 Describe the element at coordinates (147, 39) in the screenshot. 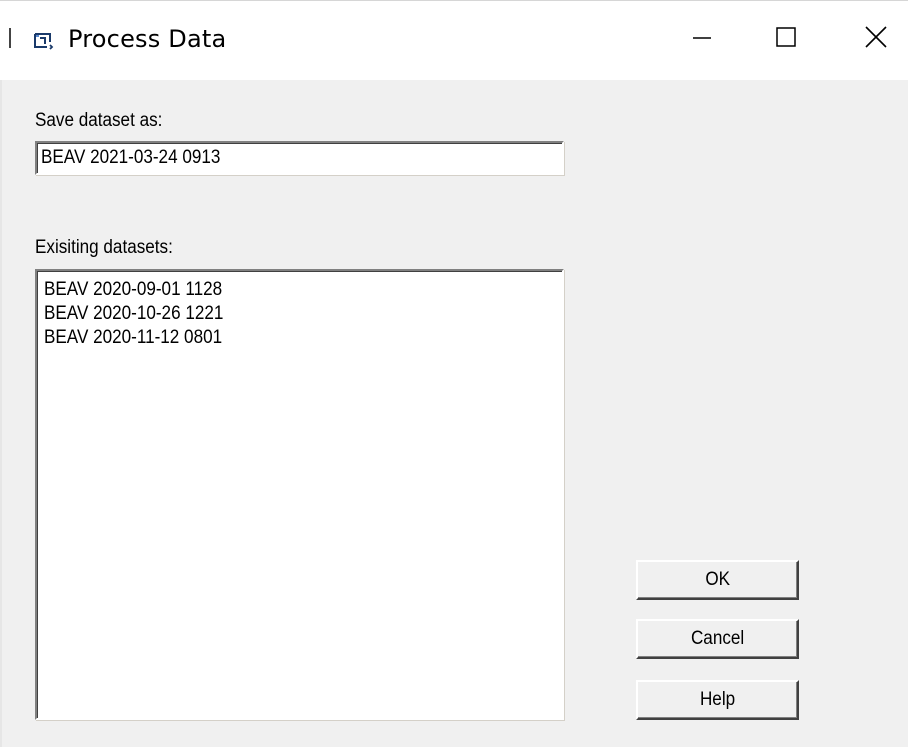

I see `window-title: Process Data` at that location.